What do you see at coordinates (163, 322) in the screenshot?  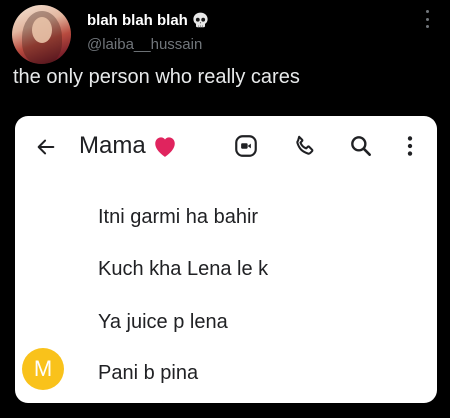 I see `message-text: Ya juice p lena` at bounding box center [163, 322].